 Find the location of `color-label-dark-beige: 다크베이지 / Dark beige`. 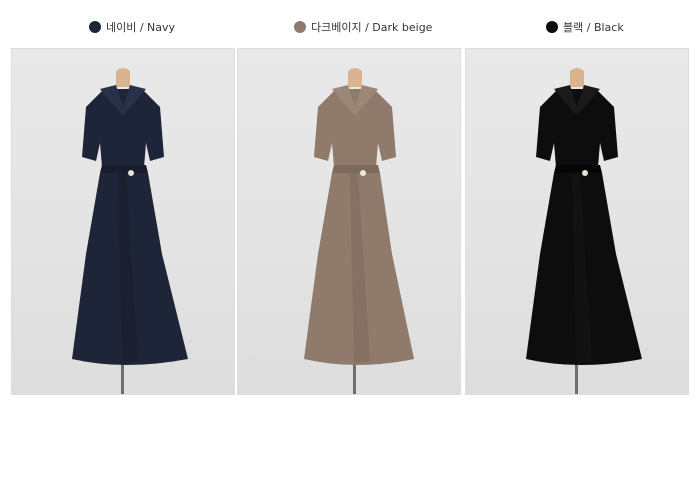

color-label-dark-beige: 다크베이지 / Dark beige is located at coordinates (363, 27).